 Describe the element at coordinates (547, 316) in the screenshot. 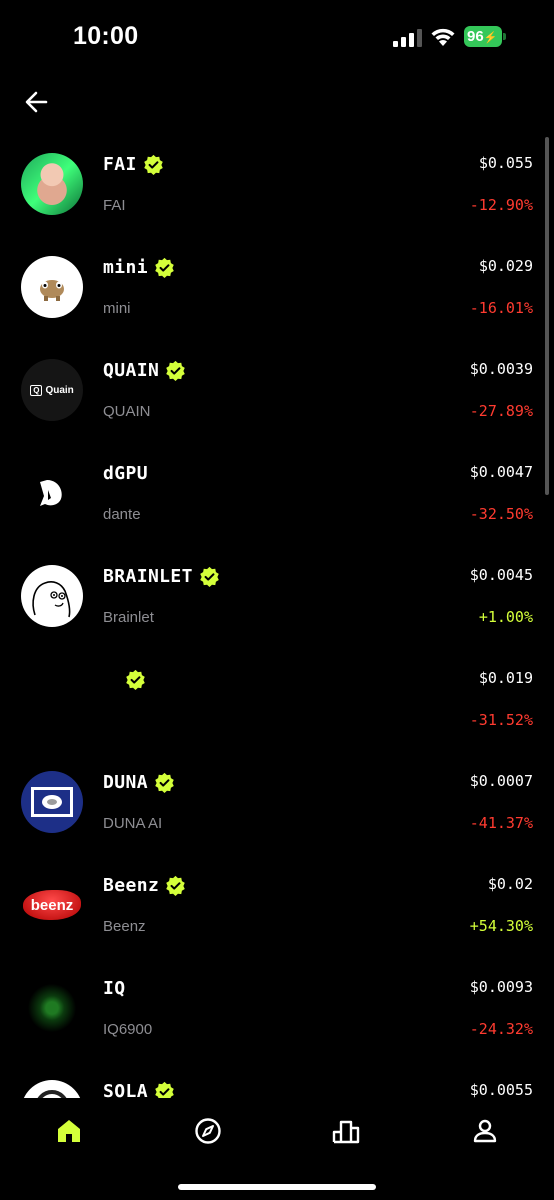

I see `scrollbar` at that location.